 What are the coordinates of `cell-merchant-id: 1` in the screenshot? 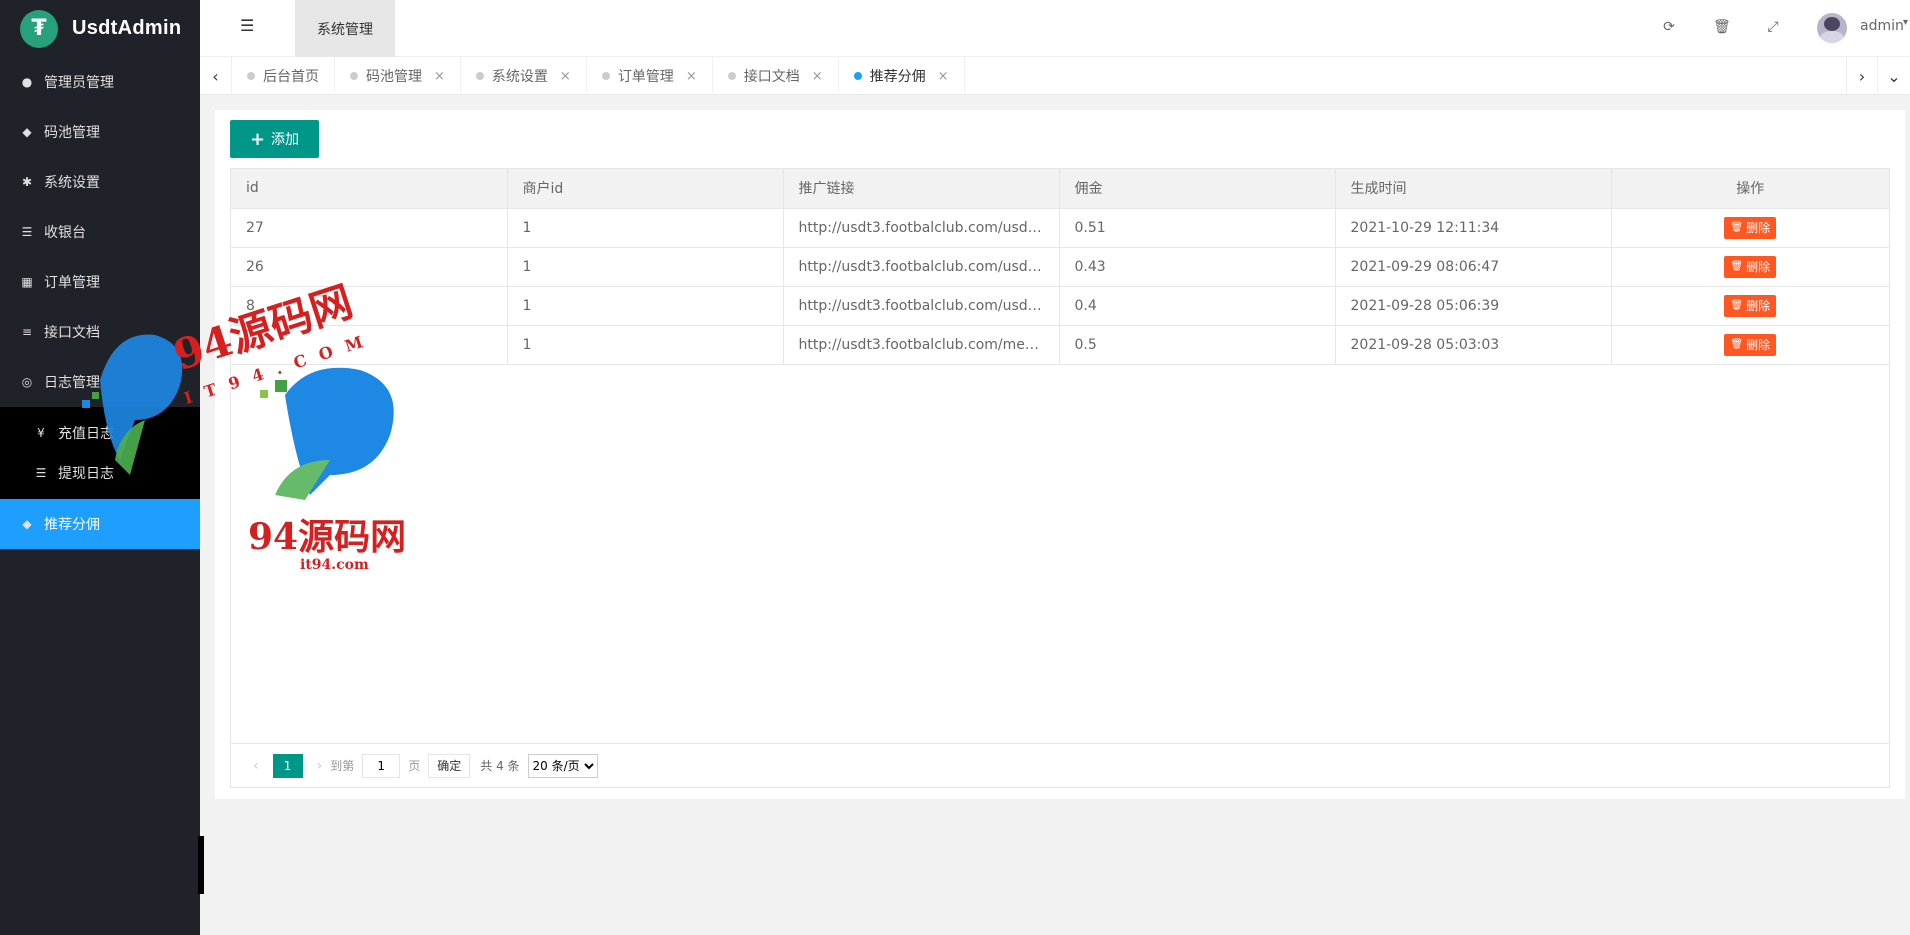 It's located at (645, 345).